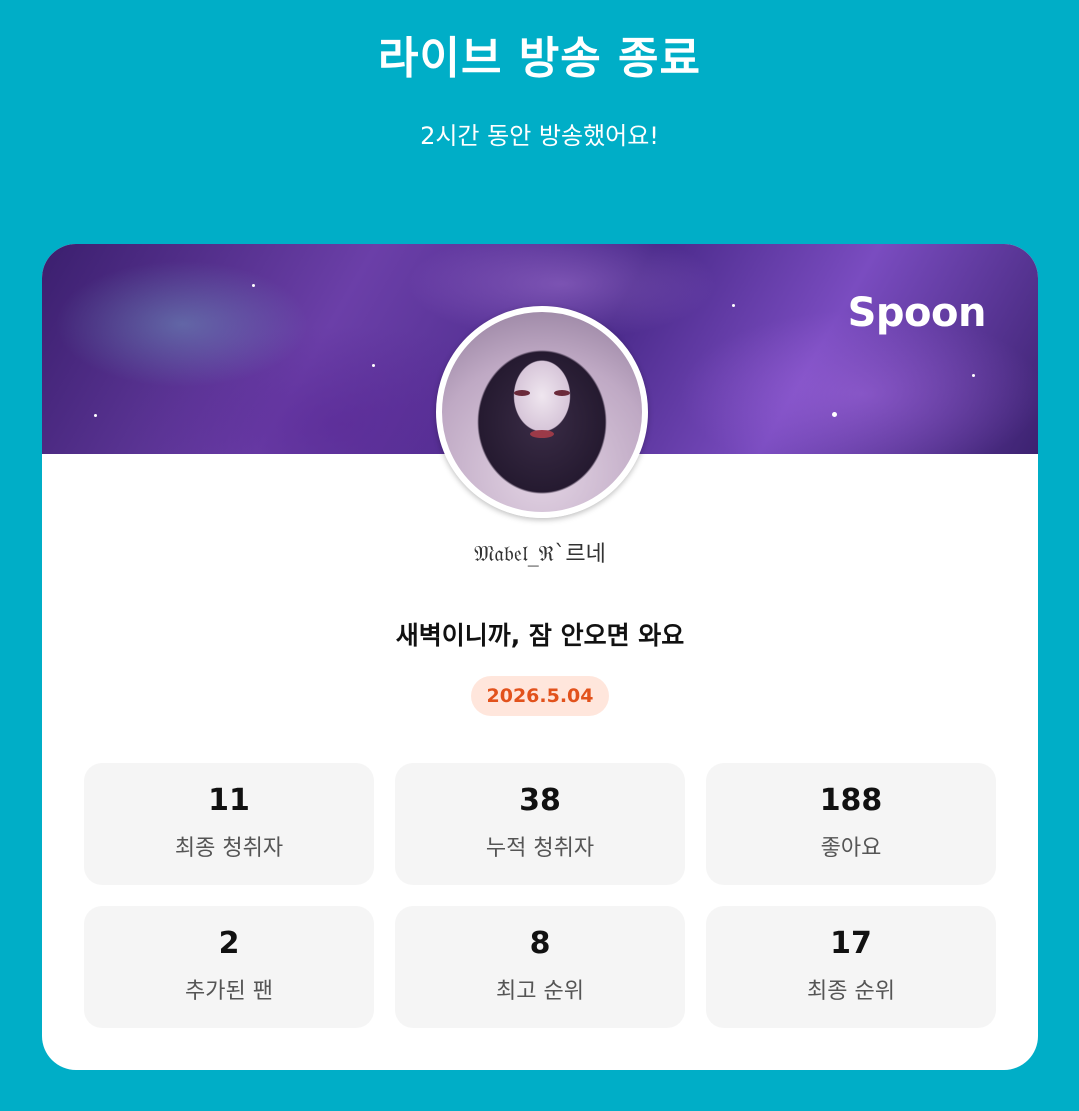  What do you see at coordinates (851, 848) in the screenshot?
I see `stat-label: 좋아요` at bounding box center [851, 848].